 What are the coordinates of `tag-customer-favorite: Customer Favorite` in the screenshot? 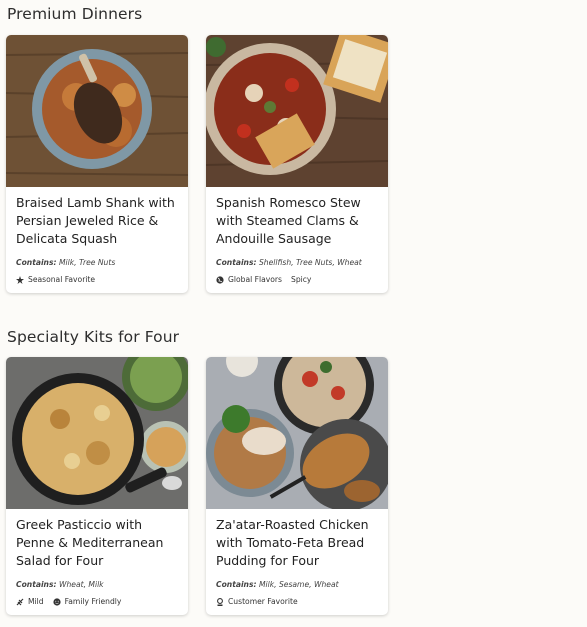 It's located at (257, 601).